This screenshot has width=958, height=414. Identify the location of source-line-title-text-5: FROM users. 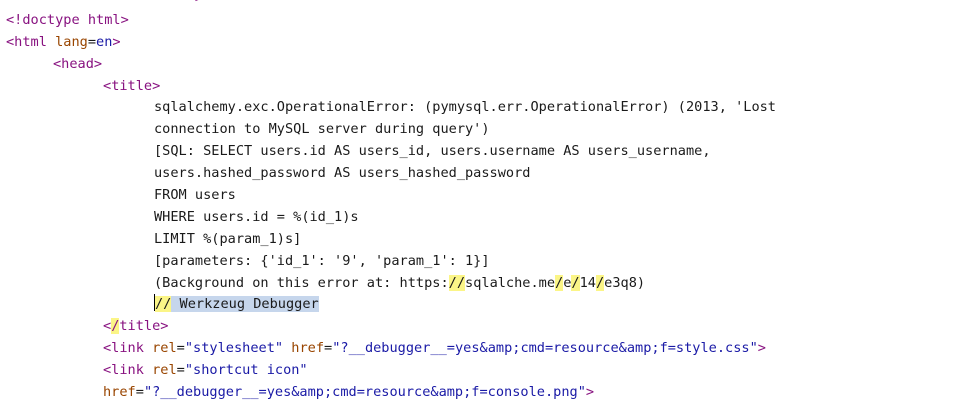
(482, 196).